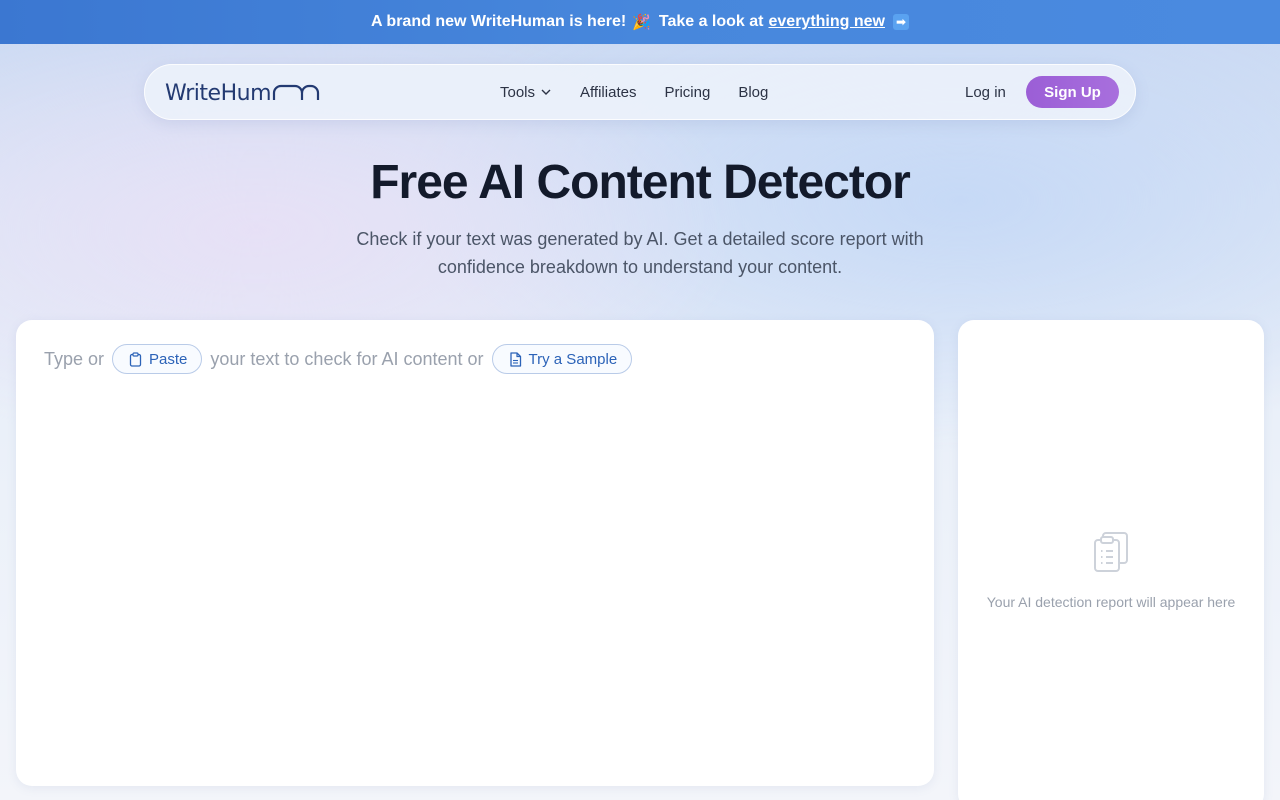 The width and height of the screenshot is (1280, 800). I want to click on logo: WriteHum, so click(242, 93).